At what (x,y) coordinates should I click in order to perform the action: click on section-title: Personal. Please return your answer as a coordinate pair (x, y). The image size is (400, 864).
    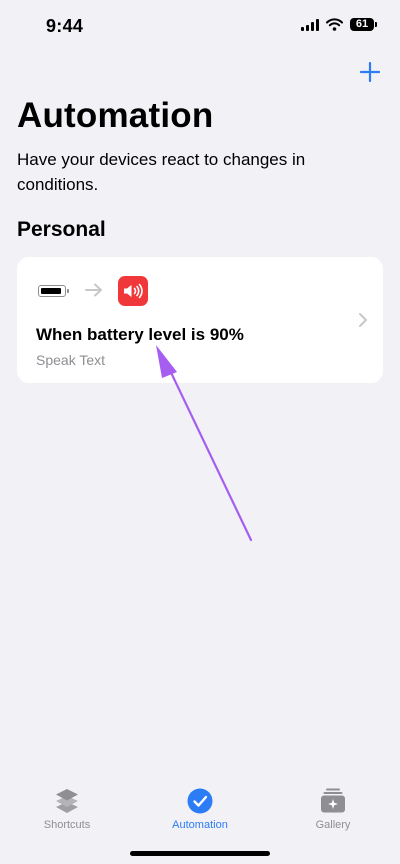
    Looking at the image, I should click on (61, 229).